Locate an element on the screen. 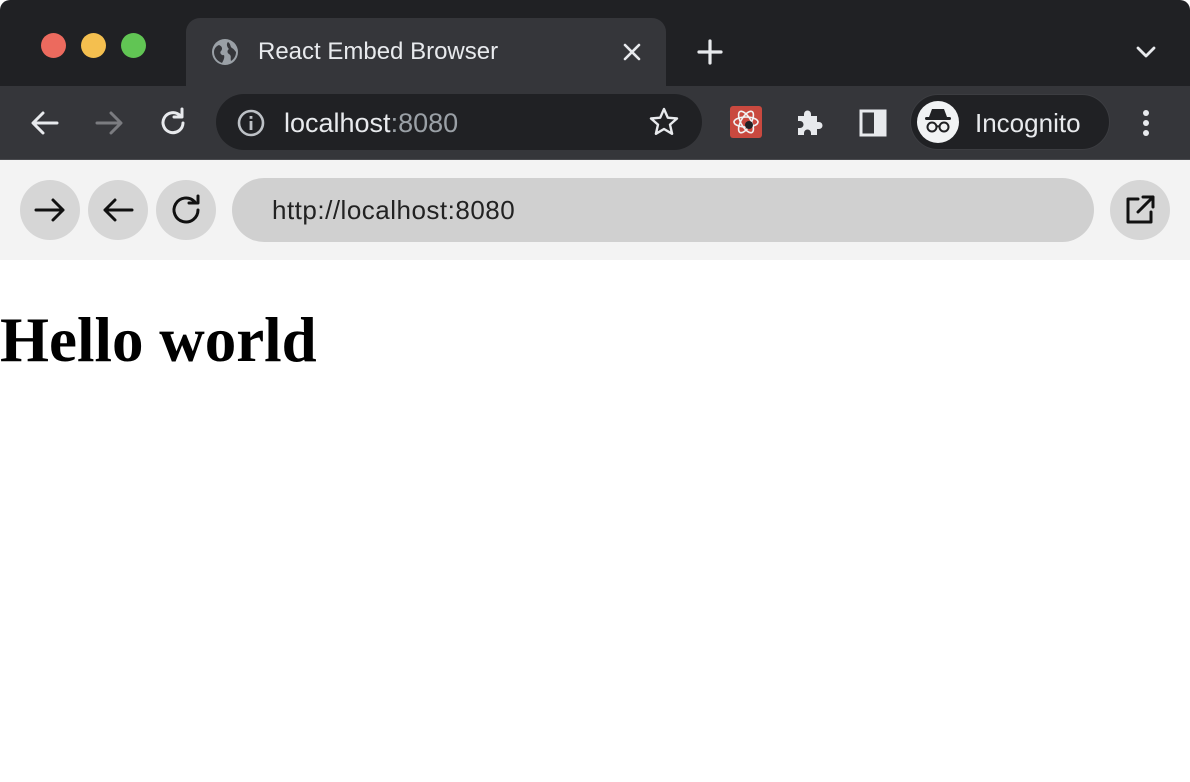 The height and width of the screenshot is (782, 1190). avatar is located at coordinates (938, 122).